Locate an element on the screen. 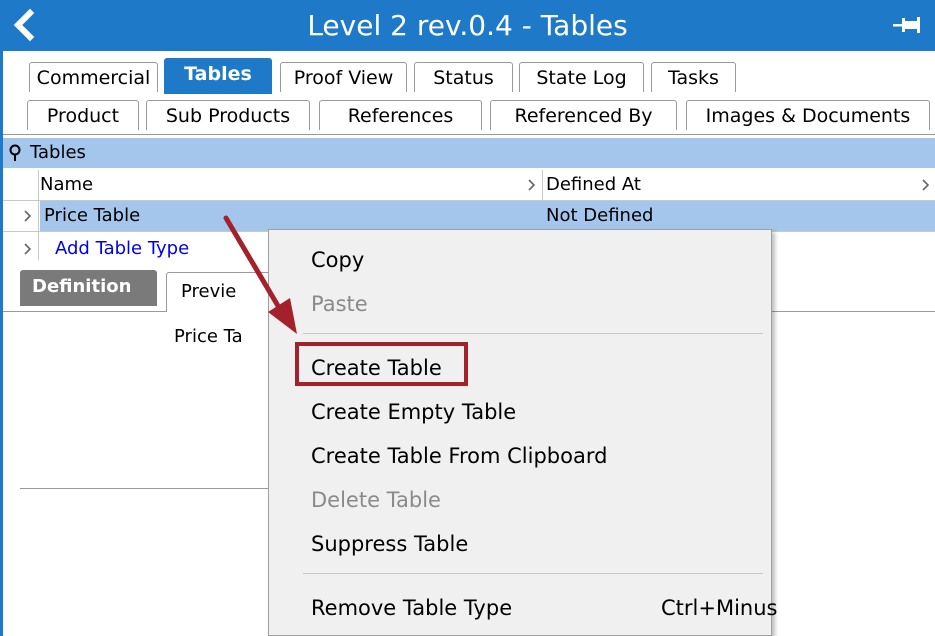 Image resolution: width=935 pixels, height=636 pixels. content-divider is located at coordinates (145, 488).